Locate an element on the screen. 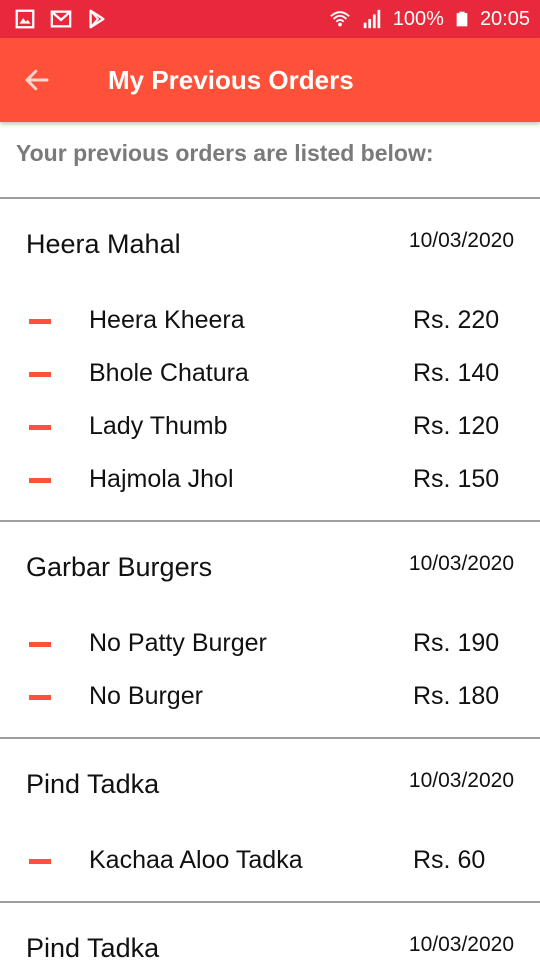 Image resolution: width=540 pixels, height=960 pixels. item-price: Rs. 180 is located at coordinates (456, 696).